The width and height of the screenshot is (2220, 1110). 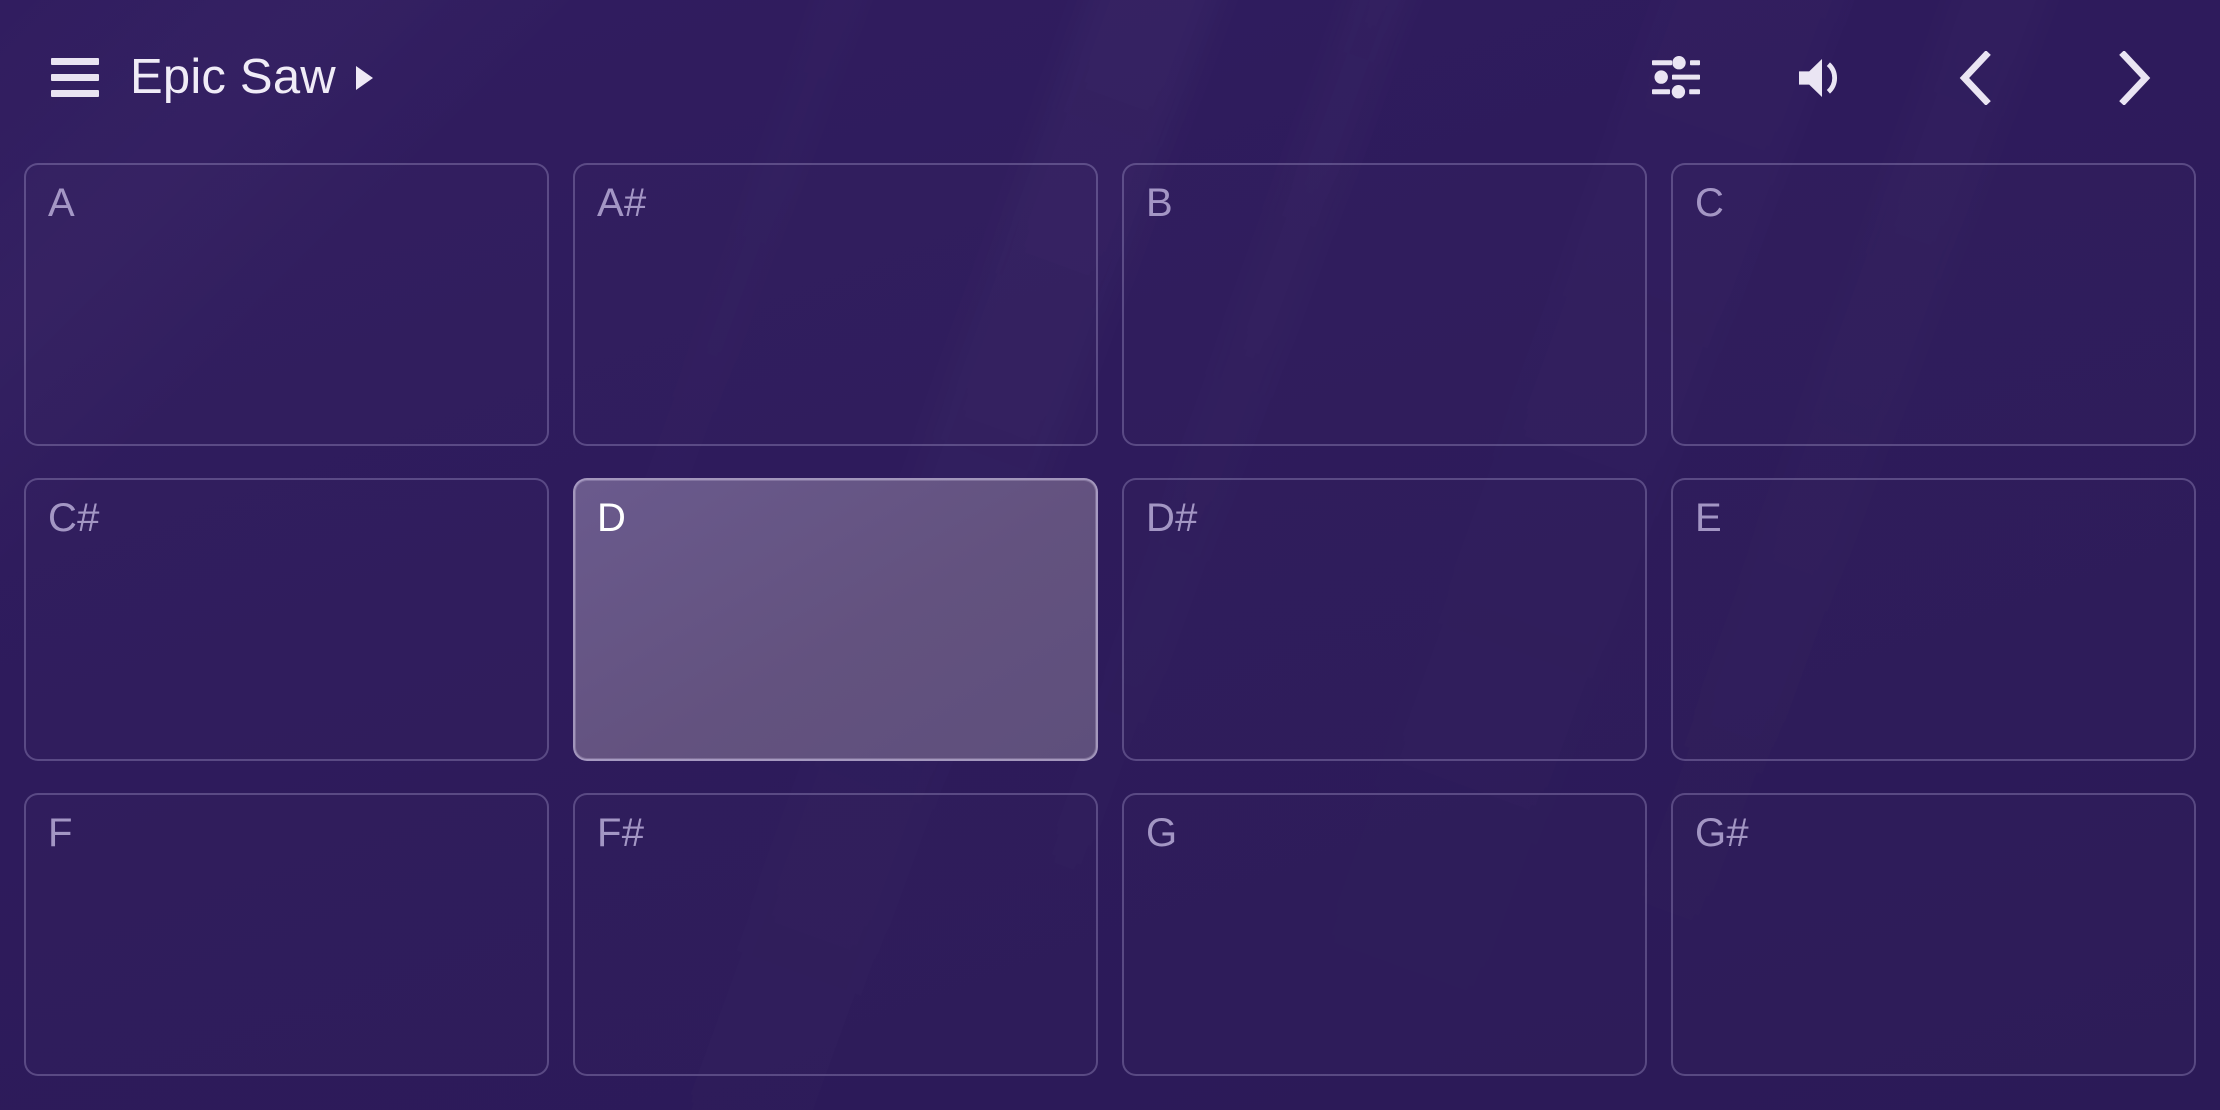 I want to click on key-pad-label: D#, so click(x=1172, y=518).